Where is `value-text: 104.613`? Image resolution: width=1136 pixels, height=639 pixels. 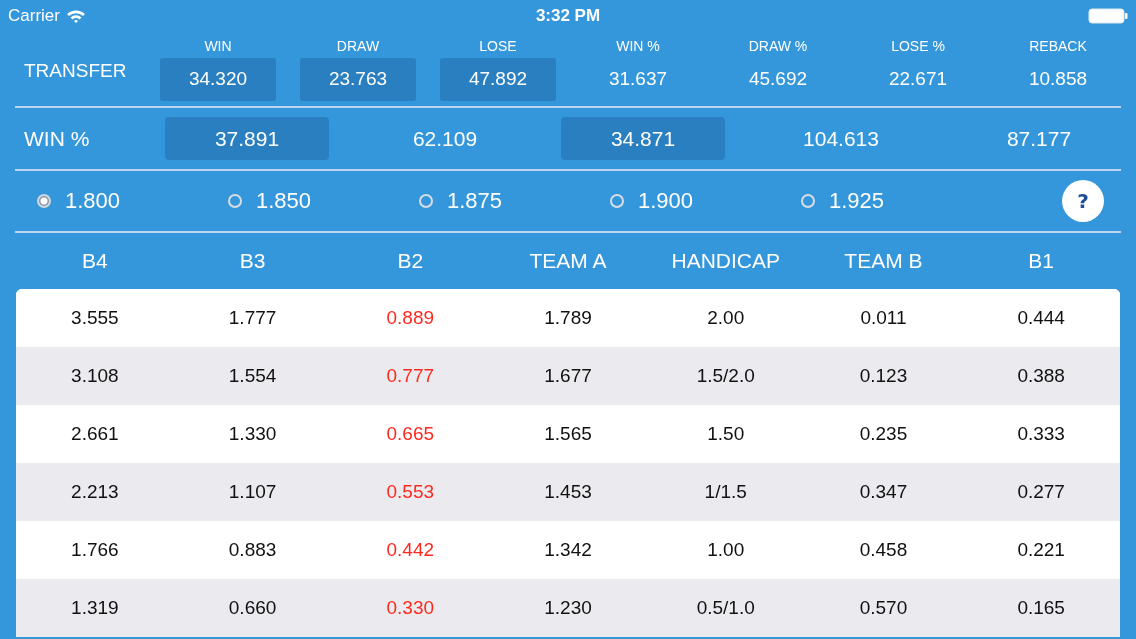
value-text: 104.613 is located at coordinates (841, 138).